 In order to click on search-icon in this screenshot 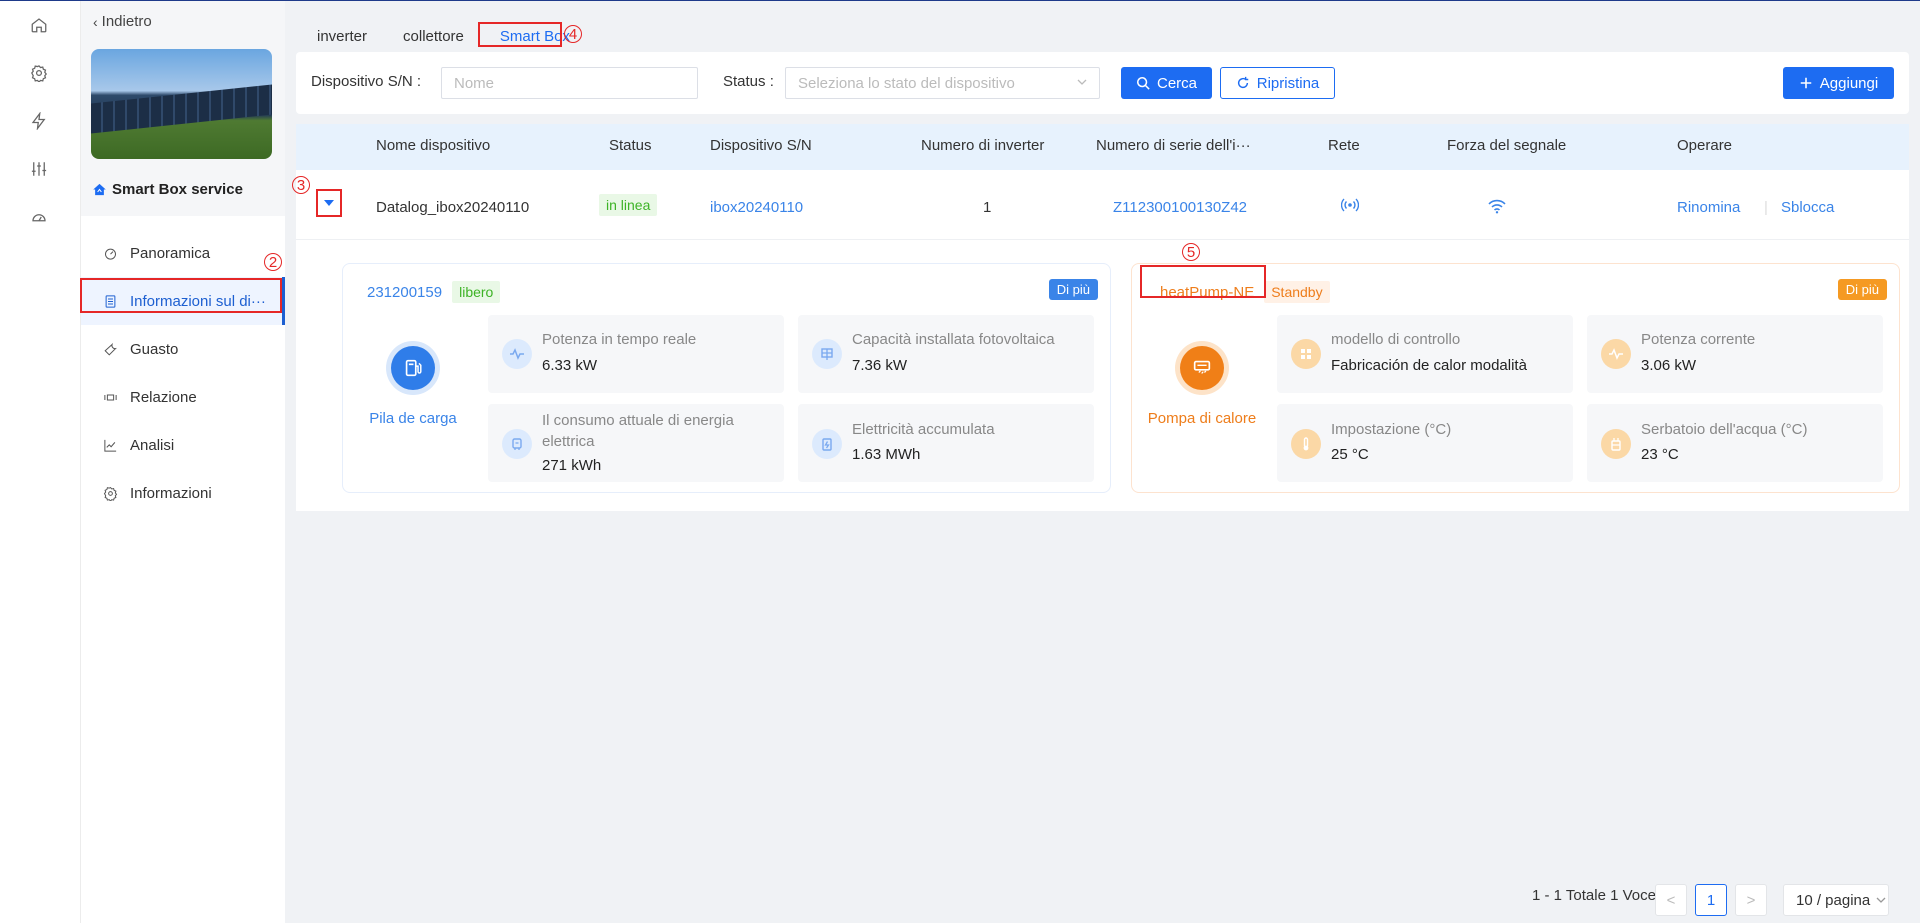, I will do `click(1143, 83)`.